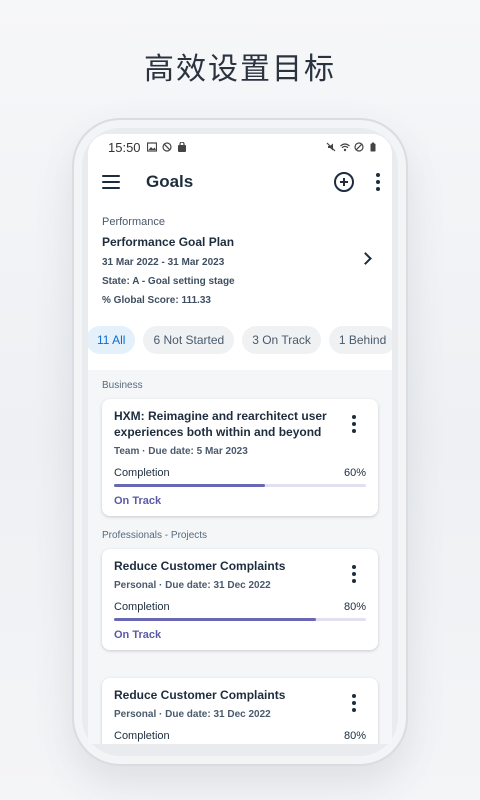  What do you see at coordinates (354, 473) in the screenshot?
I see `completion-value: 60%` at bounding box center [354, 473].